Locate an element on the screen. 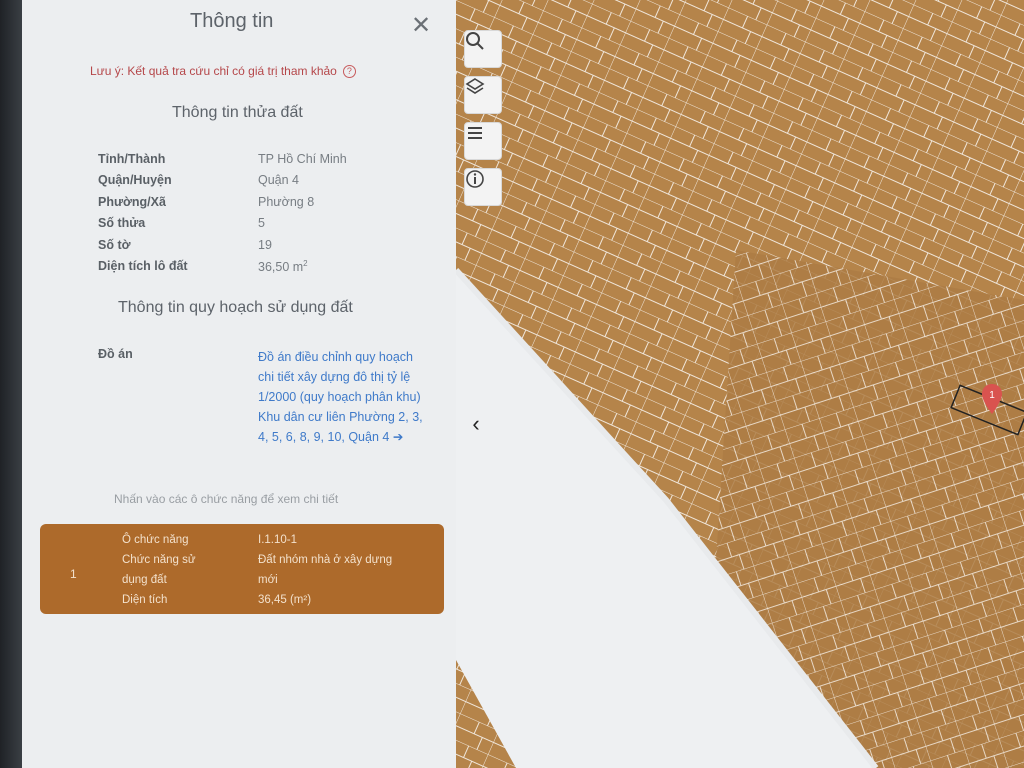 The width and height of the screenshot is (1024, 768). info-value: Quận 4 is located at coordinates (279, 180).